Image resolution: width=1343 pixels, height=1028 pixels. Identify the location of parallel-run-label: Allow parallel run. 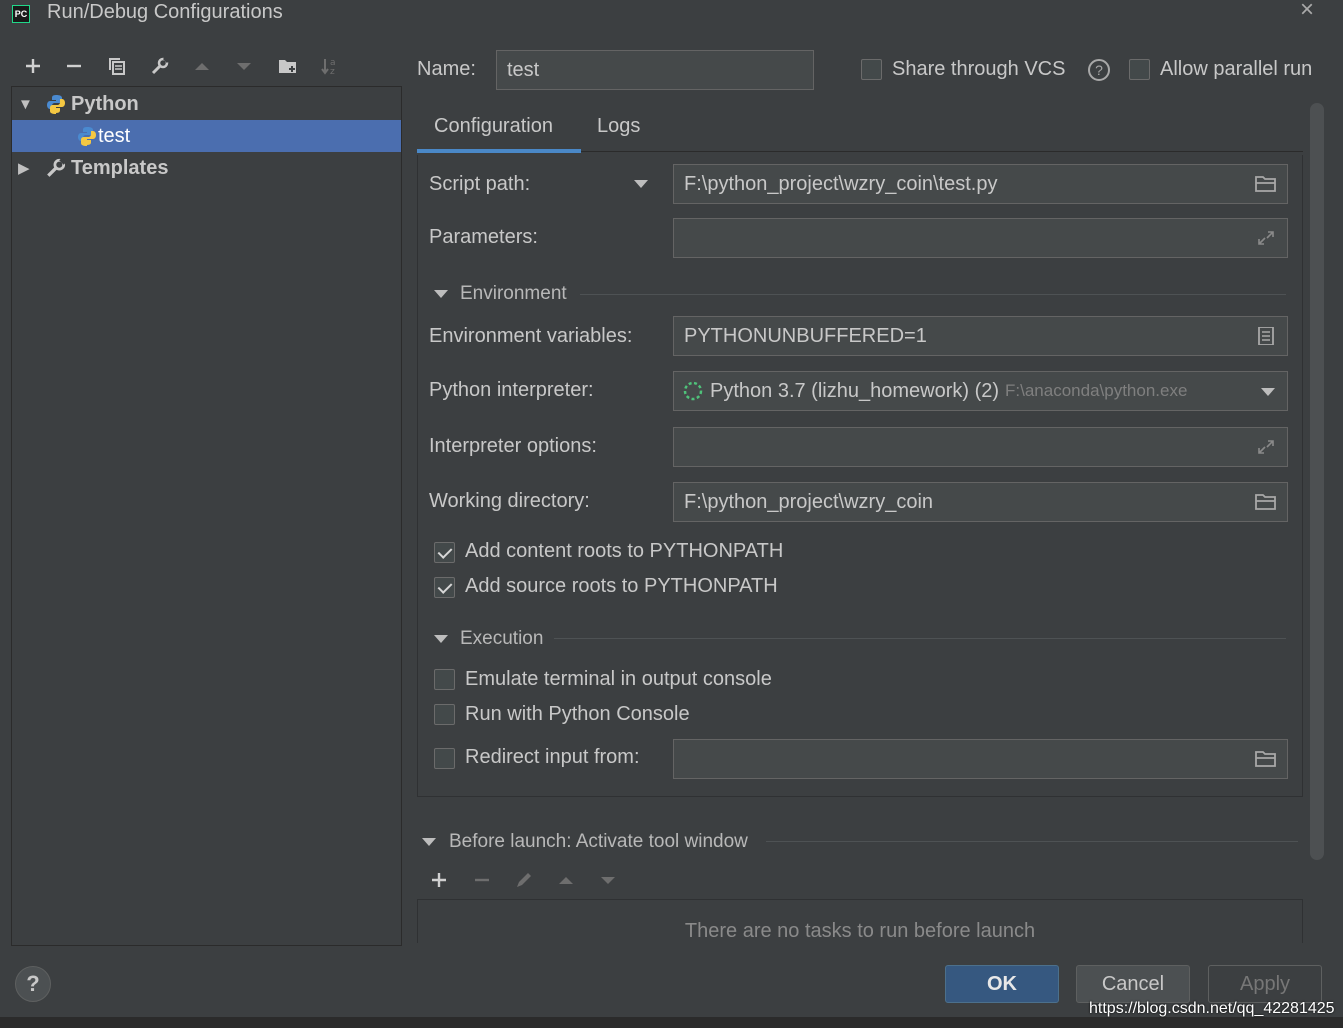
(1236, 69).